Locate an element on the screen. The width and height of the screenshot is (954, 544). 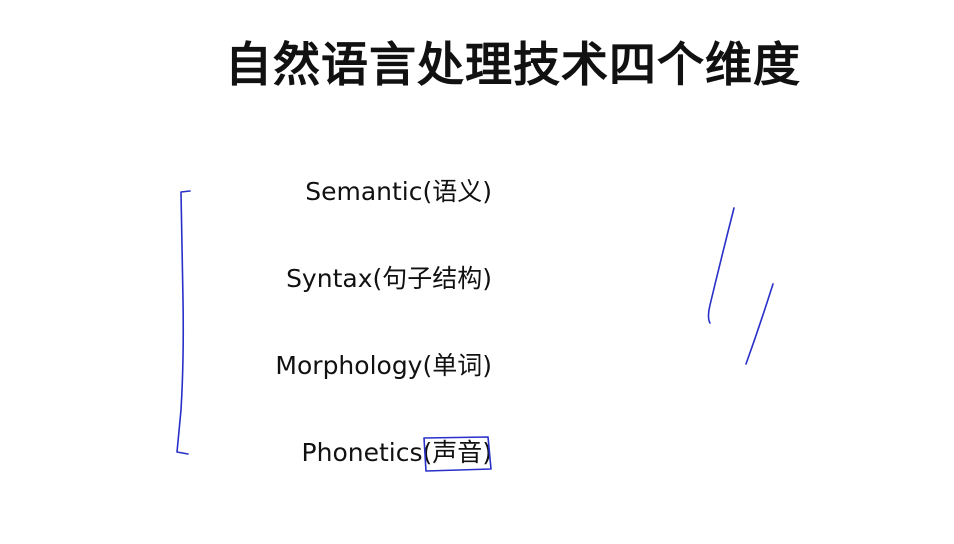
dimension-syntax: Syntax(句子结构) is located at coordinates (389, 278).